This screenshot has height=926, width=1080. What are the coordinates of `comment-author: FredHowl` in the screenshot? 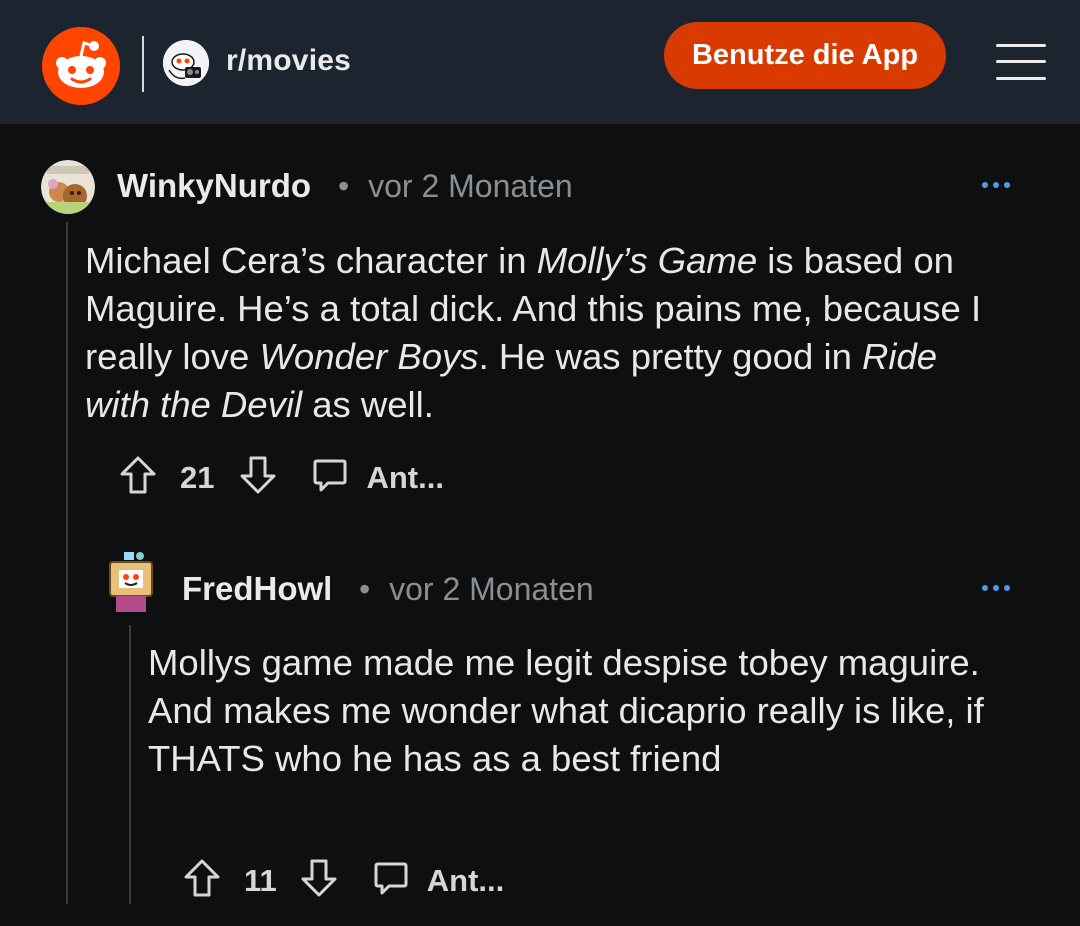 It's located at (257, 589).